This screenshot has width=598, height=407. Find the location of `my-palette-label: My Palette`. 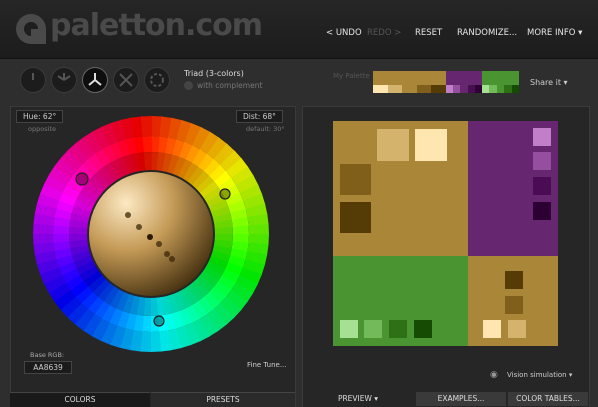

my-palette-label: My Palette is located at coordinates (351, 76).